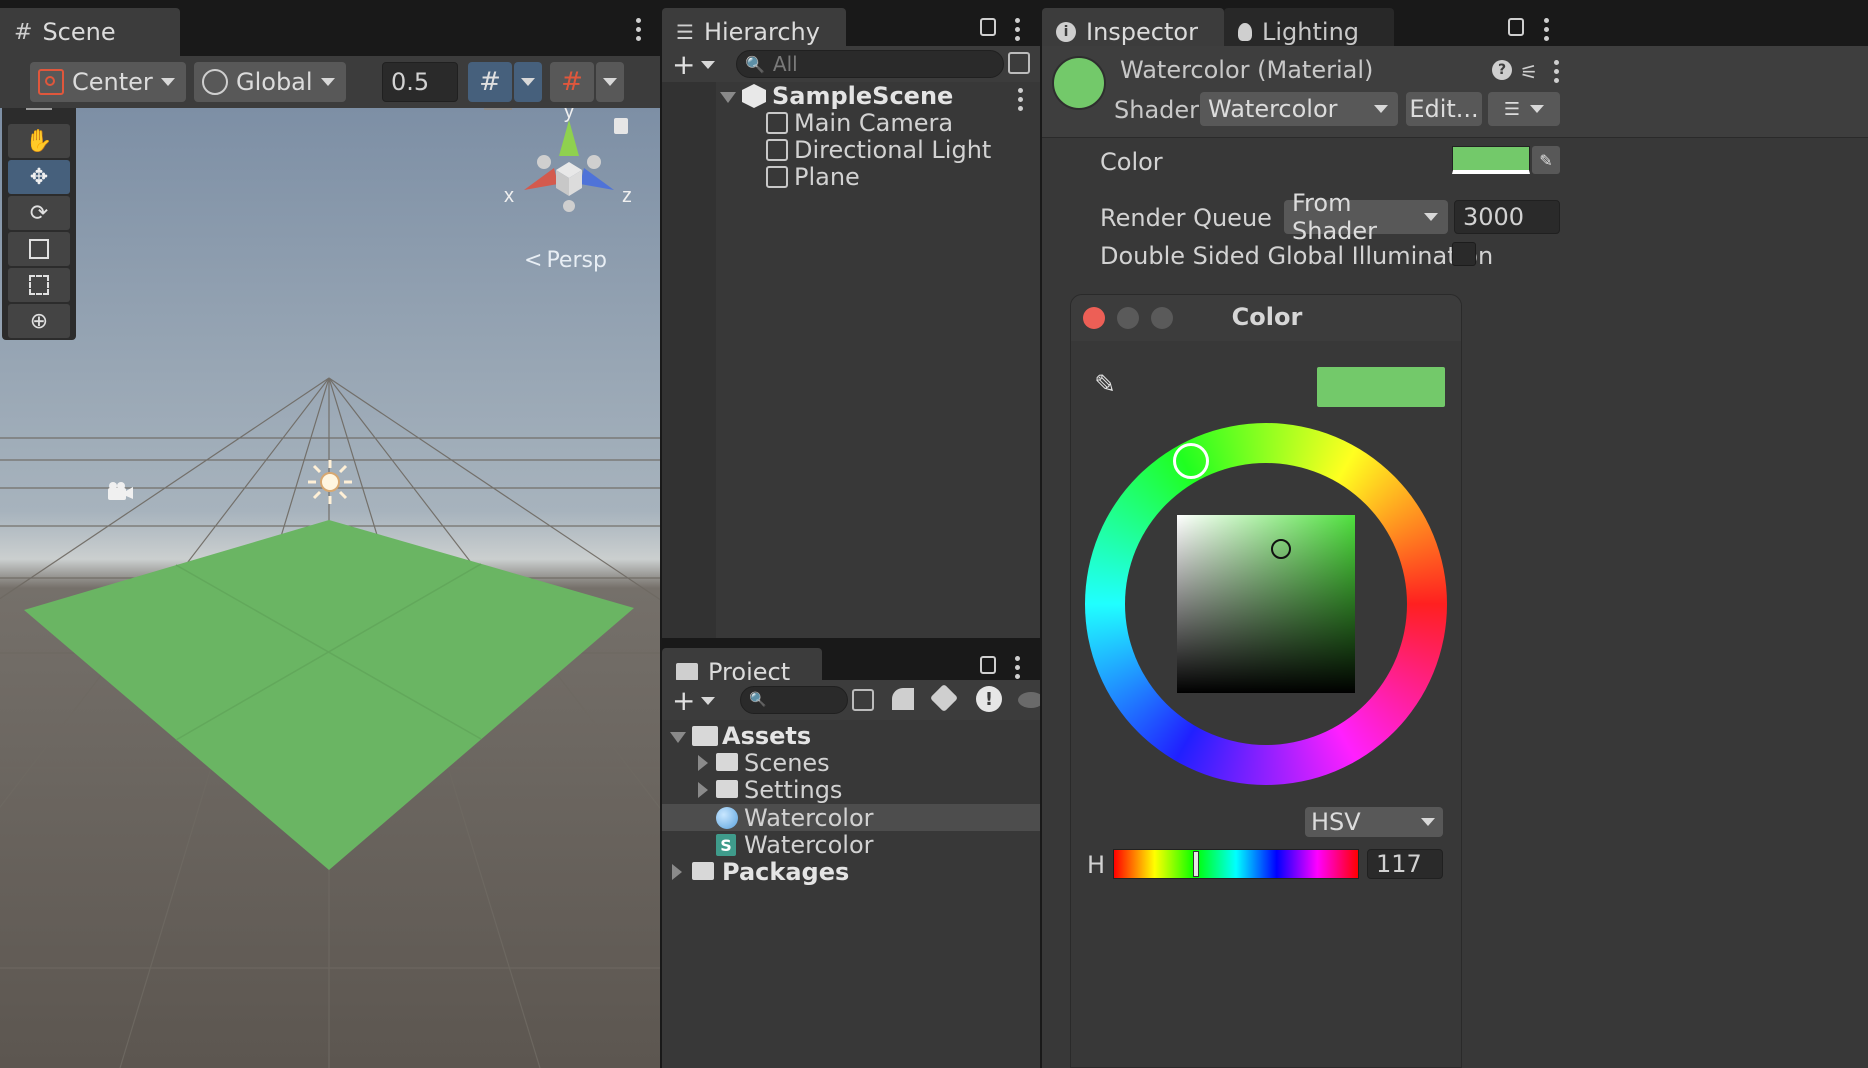  What do you see at coordinates (270, 82) in the screenshot?
I see `space-dropdown: Global` at bounding box center [270, 82].